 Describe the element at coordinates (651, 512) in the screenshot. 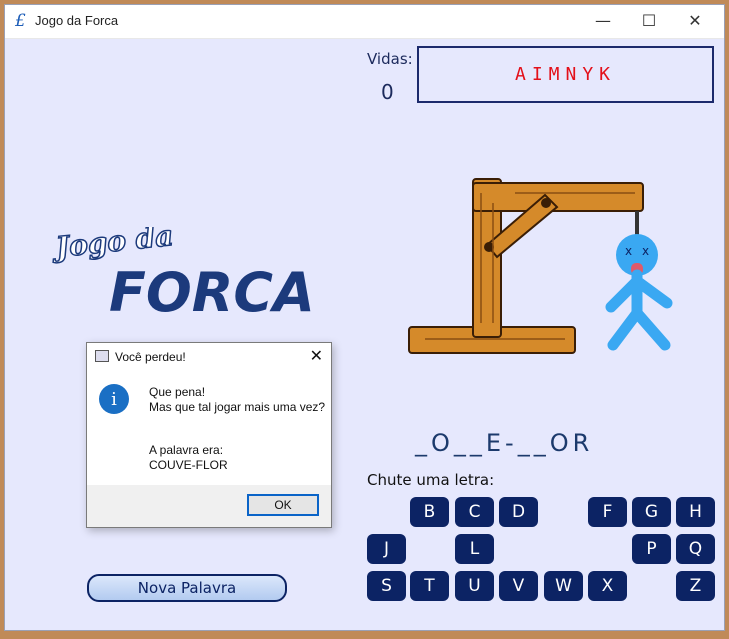

I see `key-g: G` at that location.